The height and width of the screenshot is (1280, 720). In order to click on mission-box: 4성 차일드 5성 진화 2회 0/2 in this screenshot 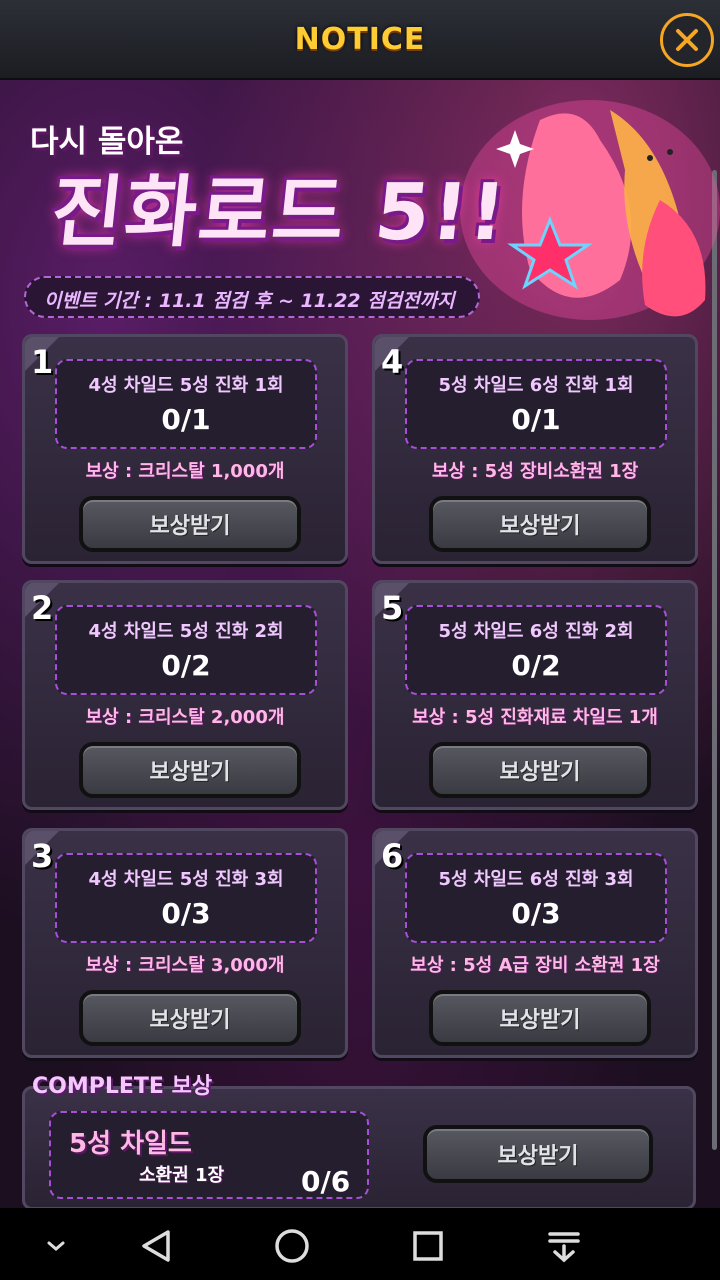, I will do `click(186, 650)`.